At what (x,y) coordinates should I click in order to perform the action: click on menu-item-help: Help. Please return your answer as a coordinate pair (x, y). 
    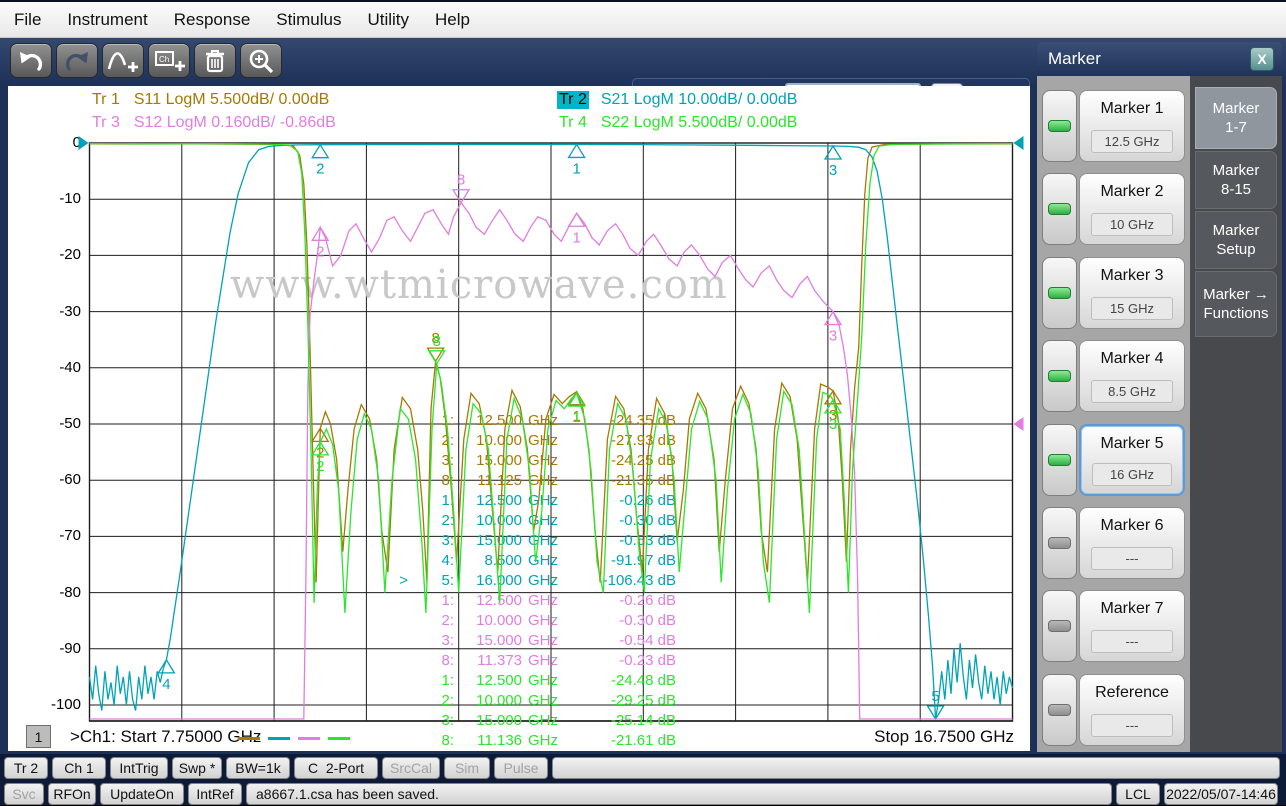
    Looking at the image, I should click on (452, 20).